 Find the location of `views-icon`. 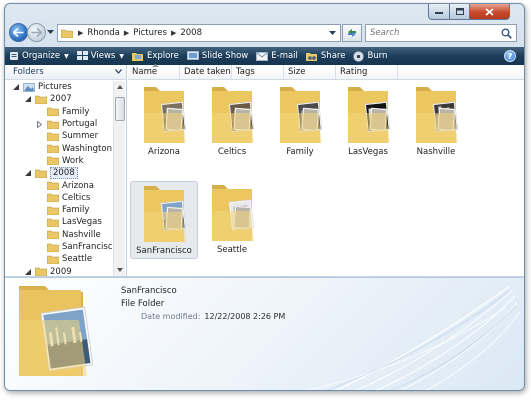

views-icon is located at coordinates (82, 56).